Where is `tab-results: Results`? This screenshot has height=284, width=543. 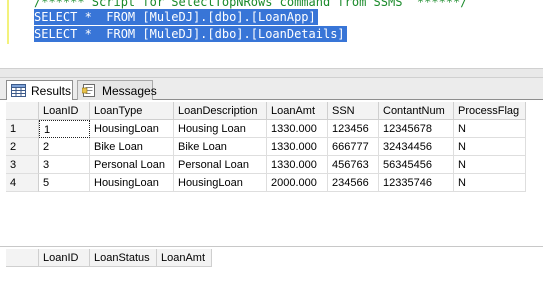 tab-results: Results is located at coordinates (39, 90).